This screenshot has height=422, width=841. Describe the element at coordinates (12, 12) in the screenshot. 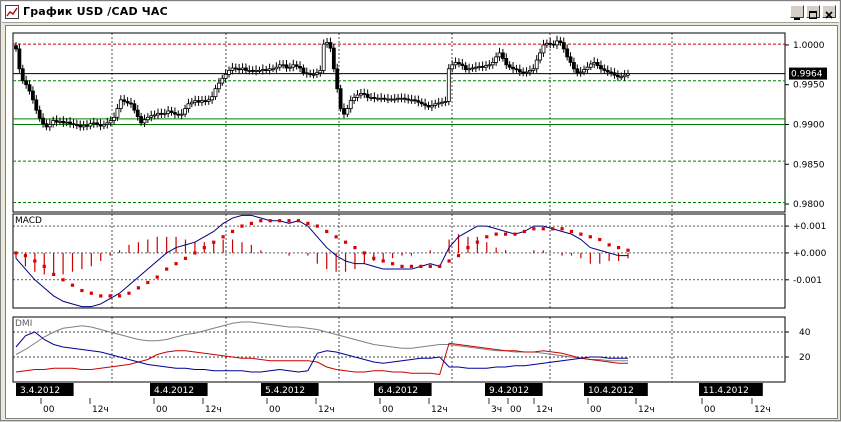

I see `chart-window-icon` at that location.